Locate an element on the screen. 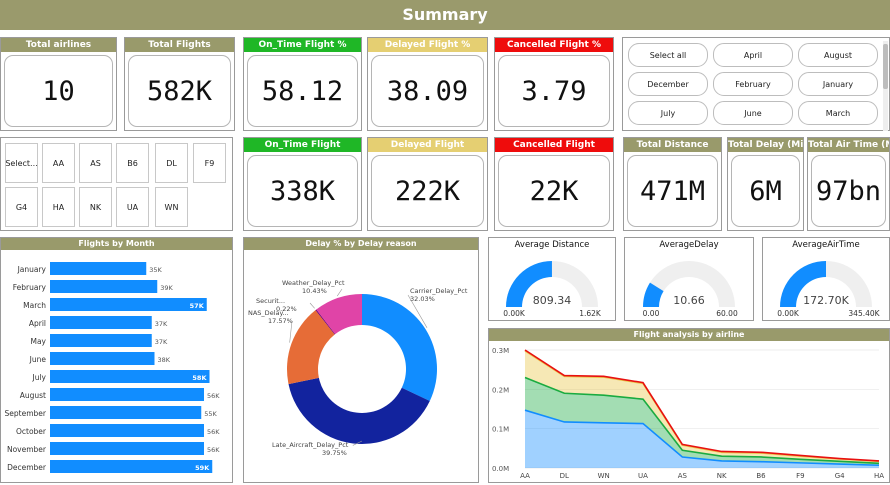 The height and width of the screenshot is (485, 890). area-x-tick: F9 is located at coordinates (800, 476).